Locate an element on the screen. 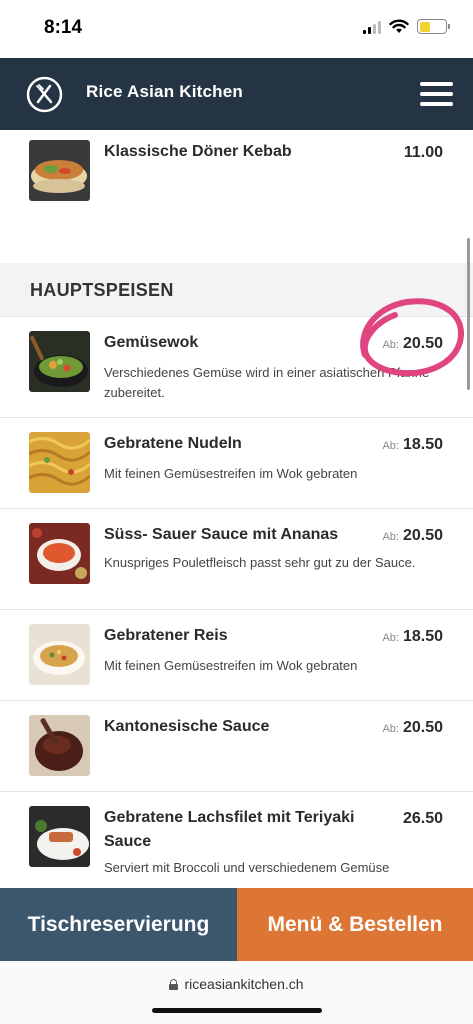 This screenshot has height=1024, width=473. item-price: 26.50 is located at coordinates (422, 818).